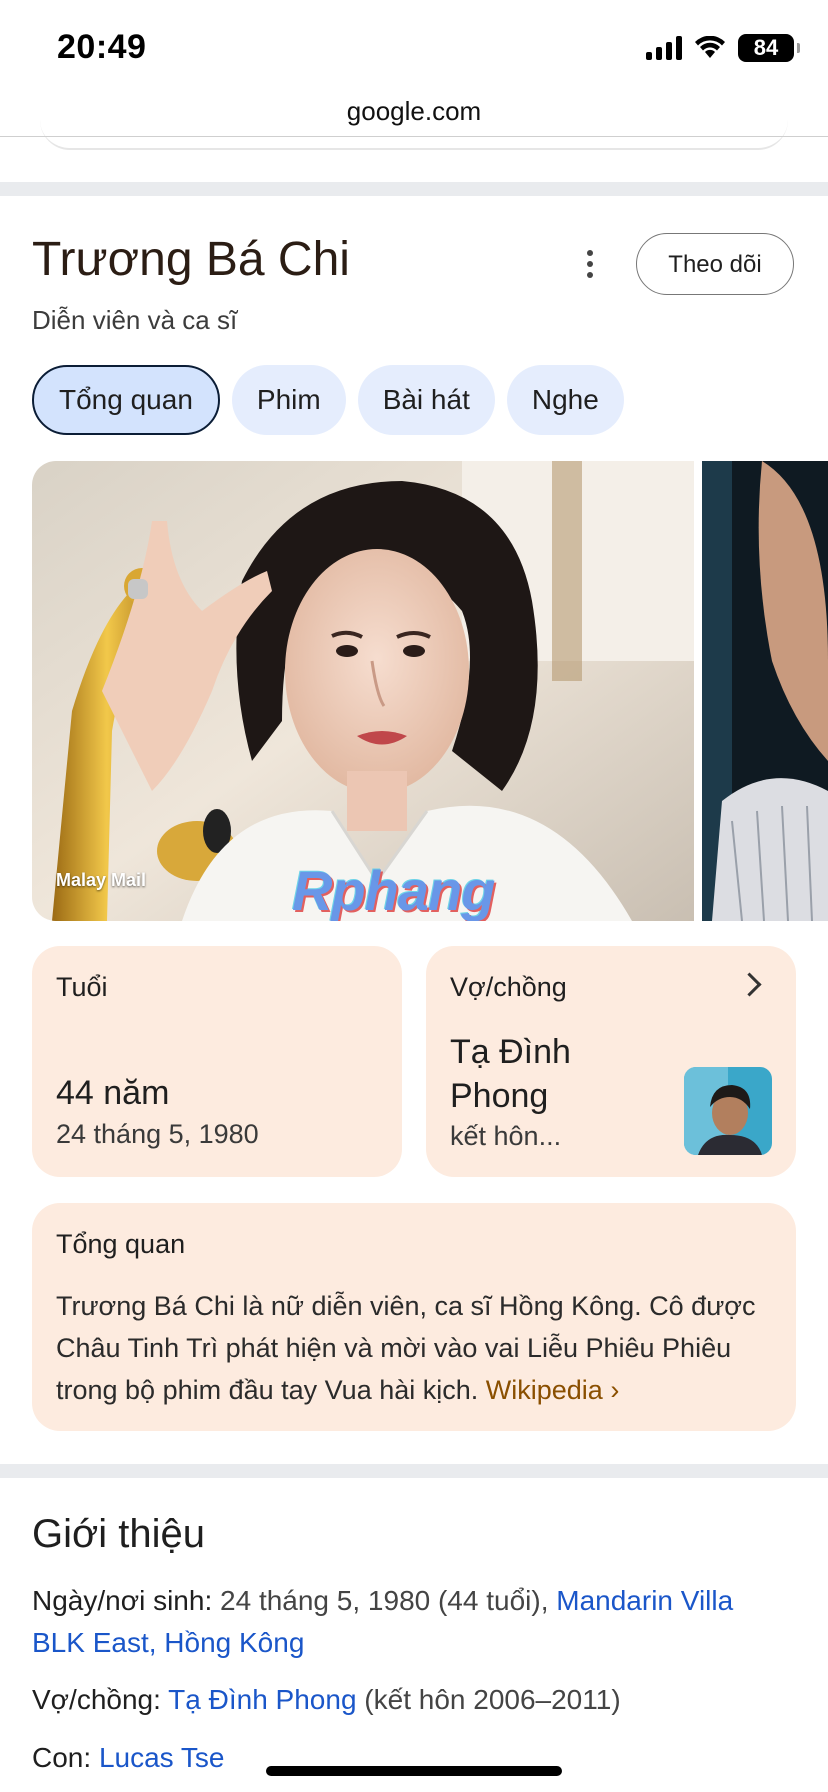 Image resolution: width=828 pixels, height=1792 pixels. I want to click on tab-listen: Nghe, so click(565, 400).